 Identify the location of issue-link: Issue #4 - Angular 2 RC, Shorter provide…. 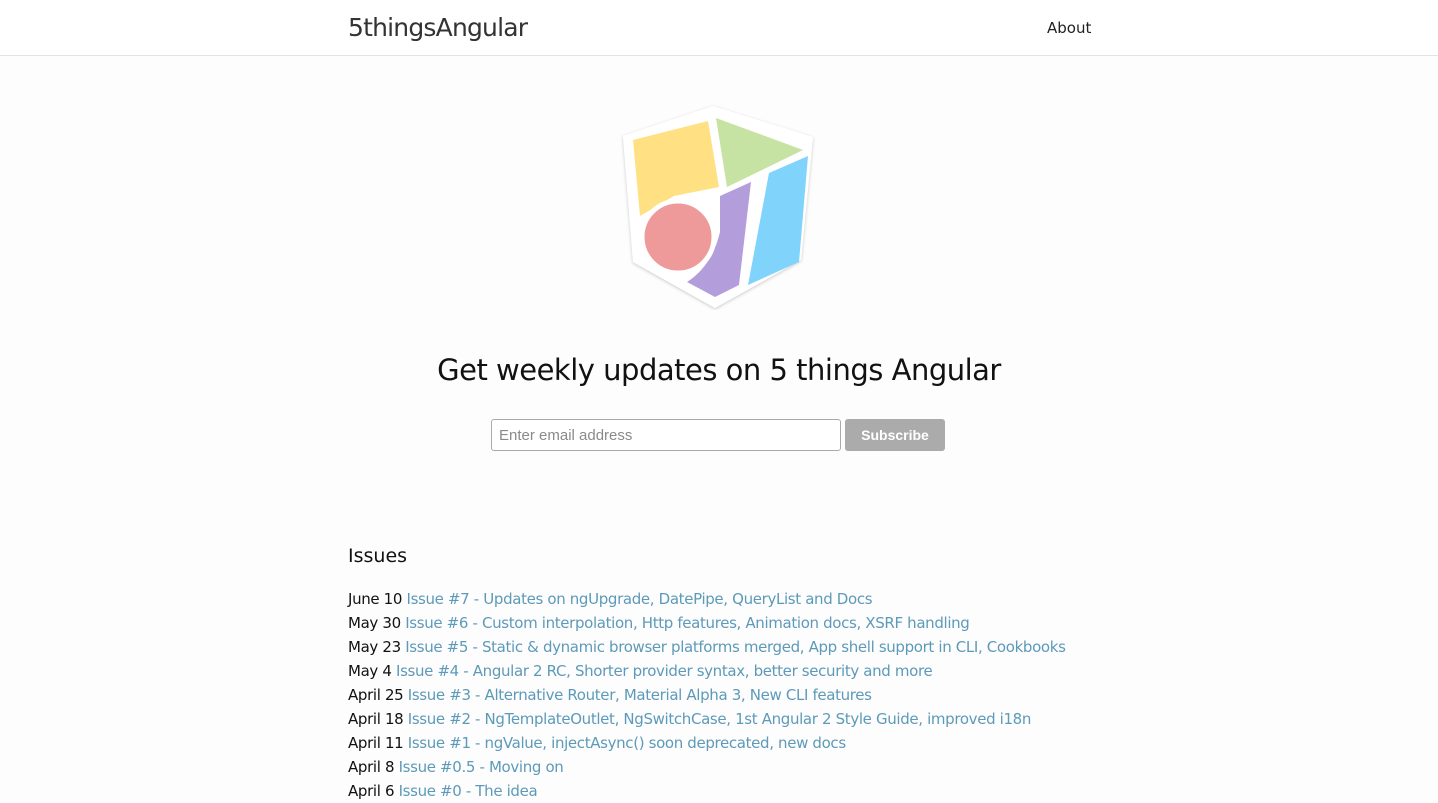
(664, 671).